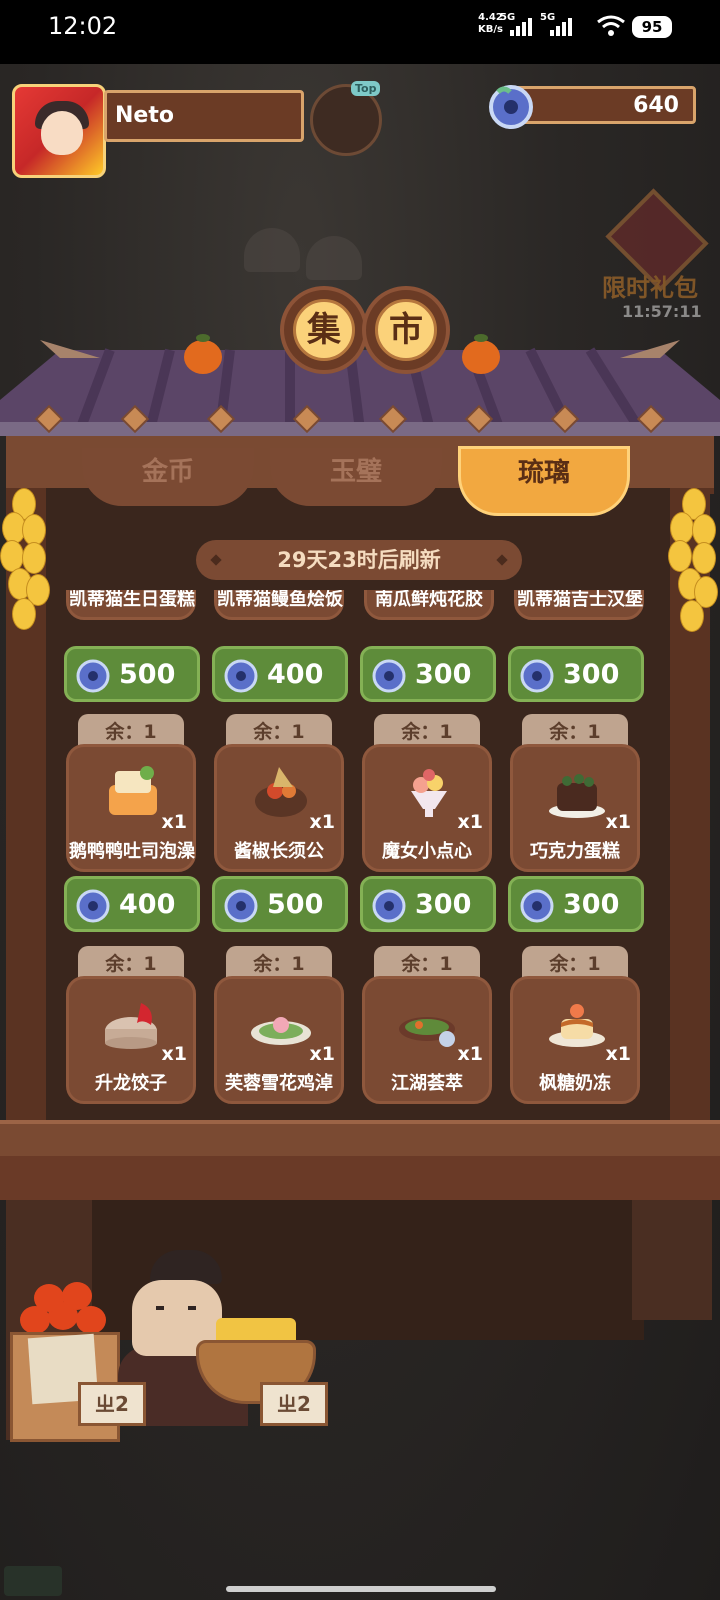 This screenshot has height=1600, width=720. I want to click on item-name: 南瓜鲜炖花胶, so click(429, 600).